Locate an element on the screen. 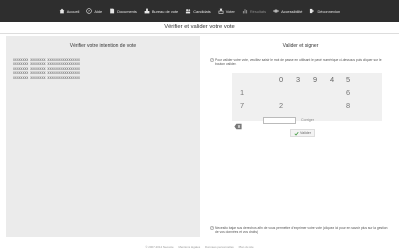 The image size is (399, 252). nav-accessibilite: Accessibilité is located at coordinates (287, 11).